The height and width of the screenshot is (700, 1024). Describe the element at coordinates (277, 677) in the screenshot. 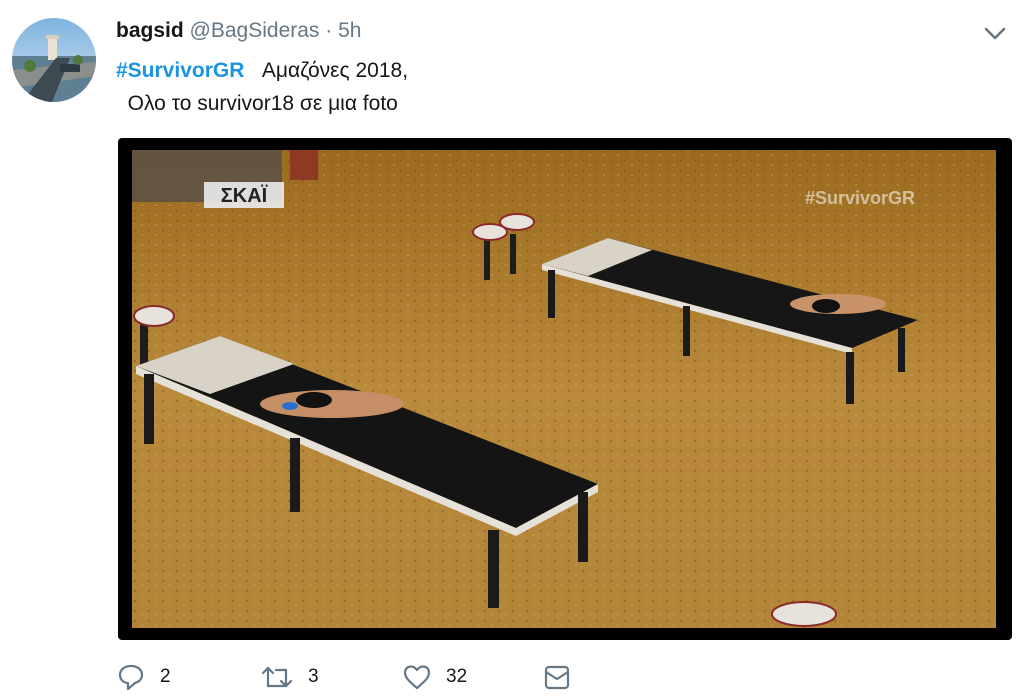

I see `retweet-icon` at that location.